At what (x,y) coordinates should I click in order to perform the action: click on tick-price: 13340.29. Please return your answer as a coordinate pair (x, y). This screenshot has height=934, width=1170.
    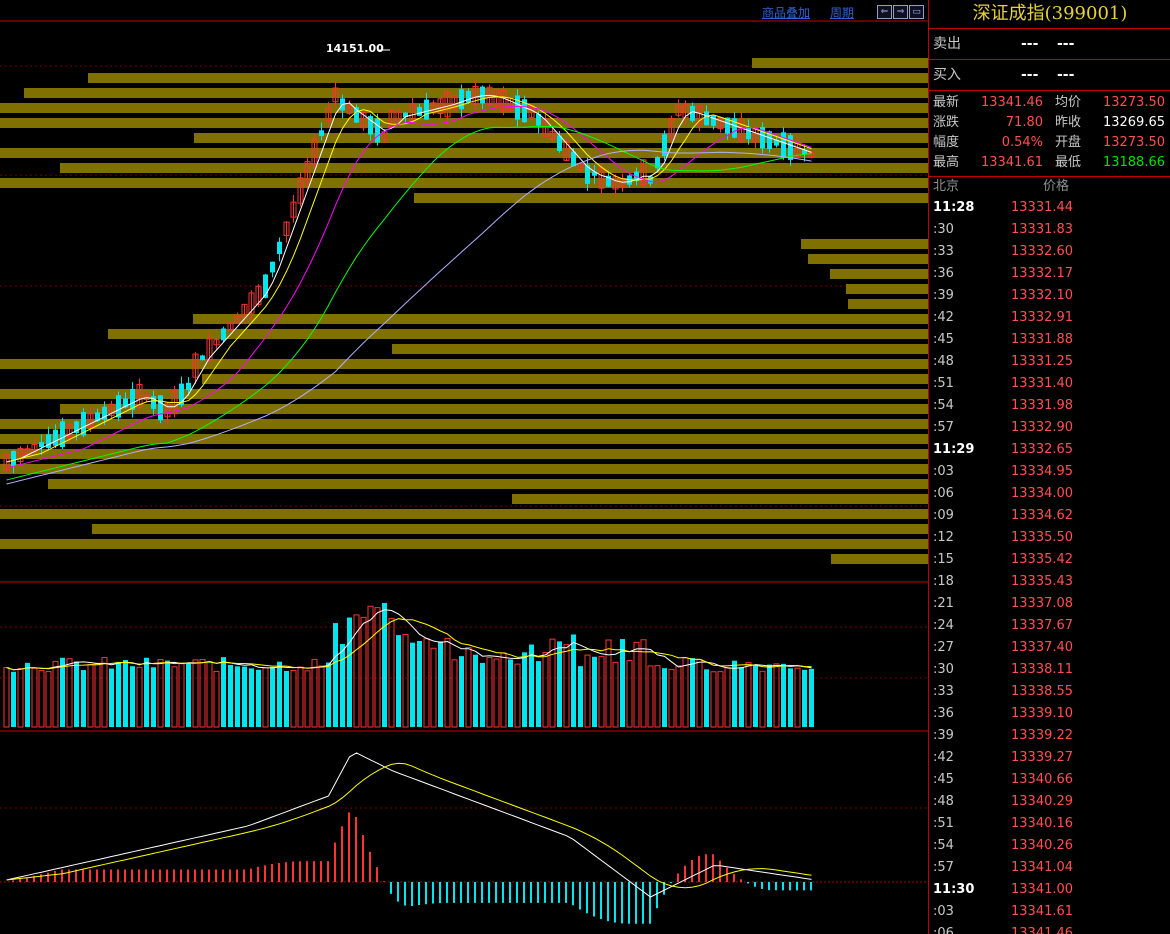
    Looking at the image, I should click on (1042, 801).